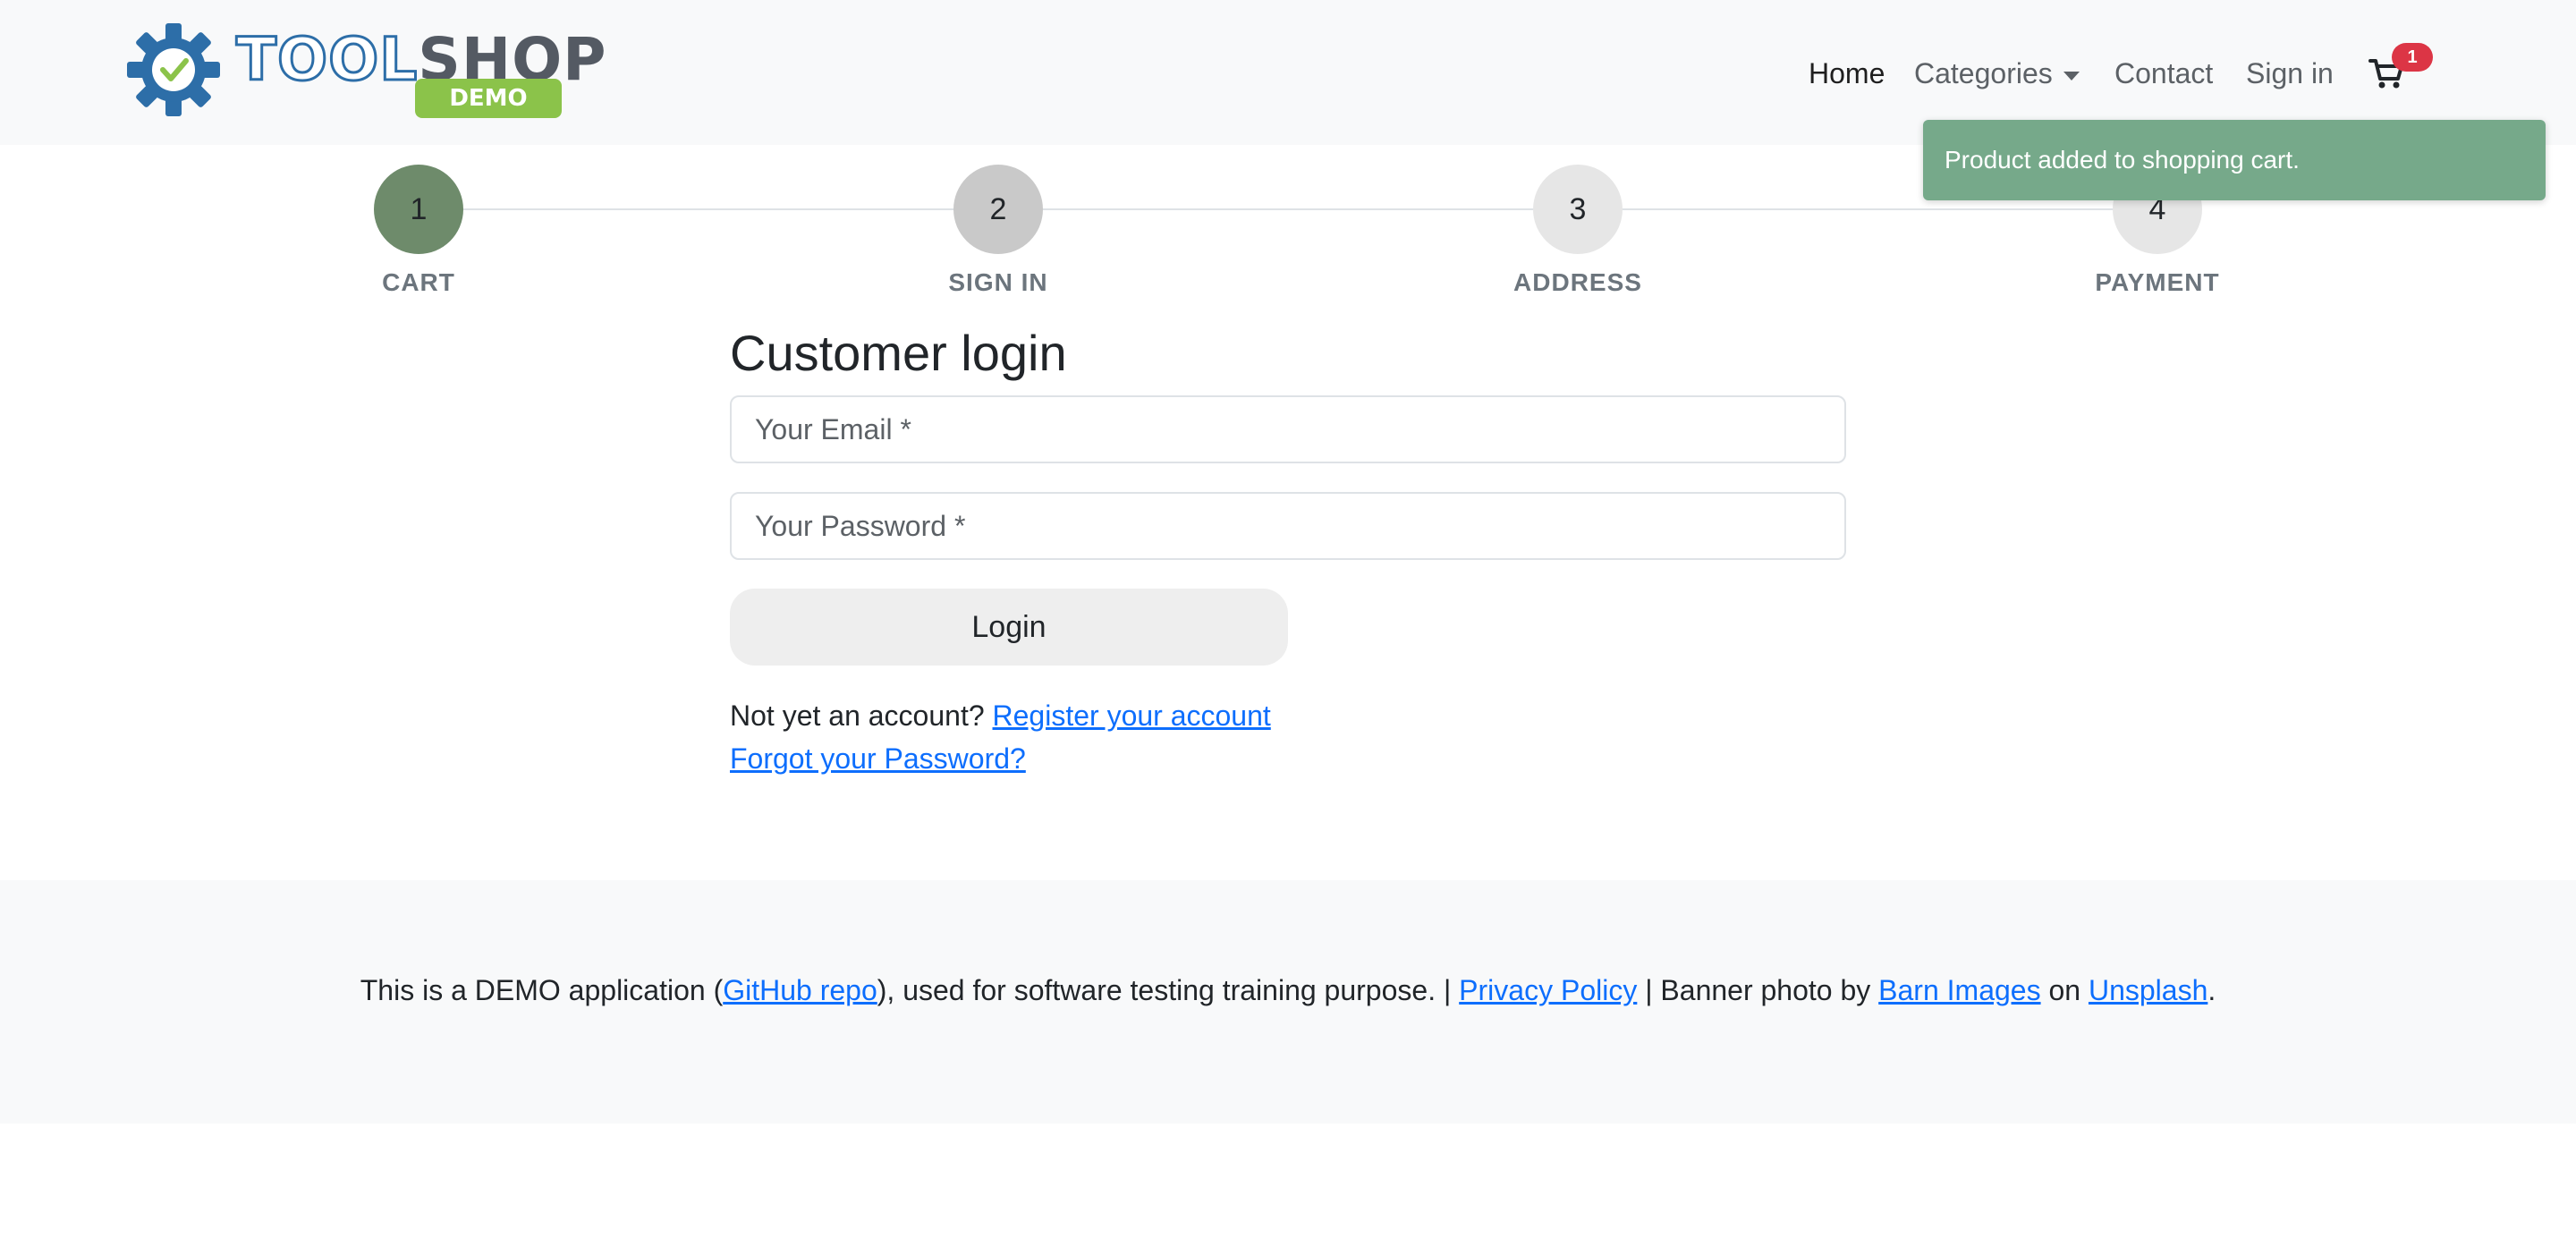 The height and width of the screenshot is (1238, 2576). I want to click on nav-home: Home, so click(1847, 73).